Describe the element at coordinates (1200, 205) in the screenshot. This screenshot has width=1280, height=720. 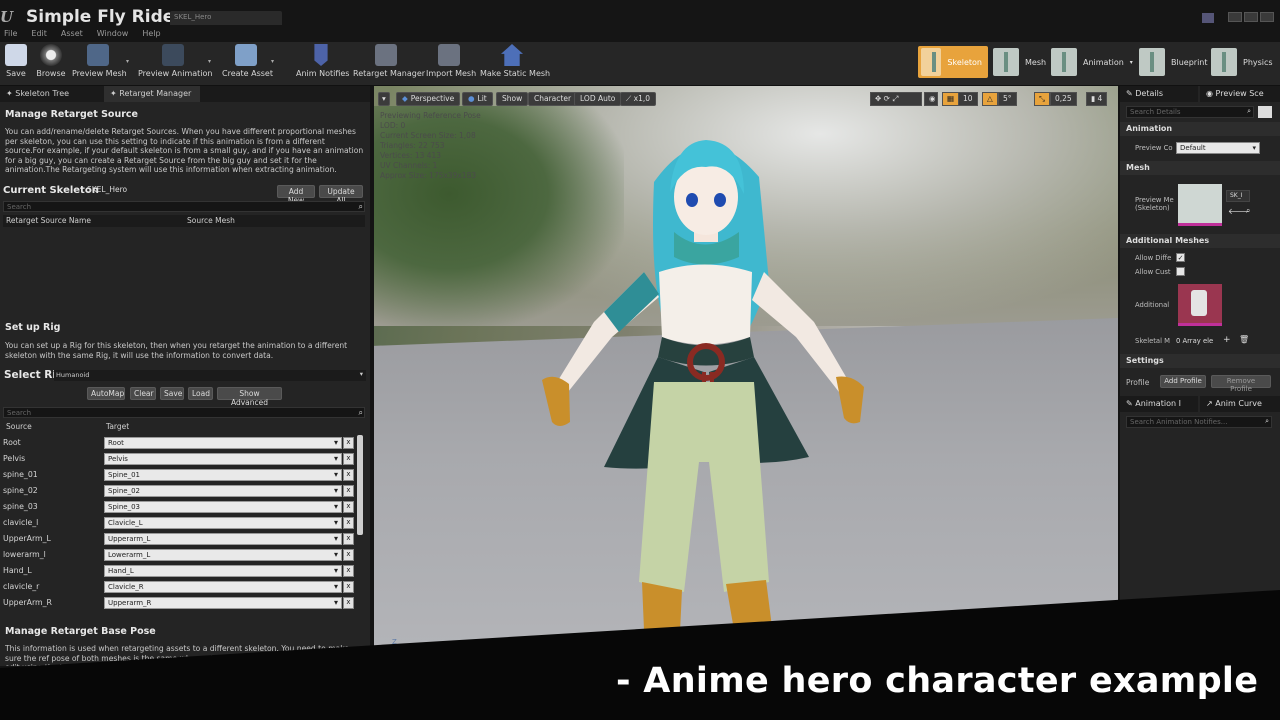
I see `preview-mesh-thumbnail` at that location.